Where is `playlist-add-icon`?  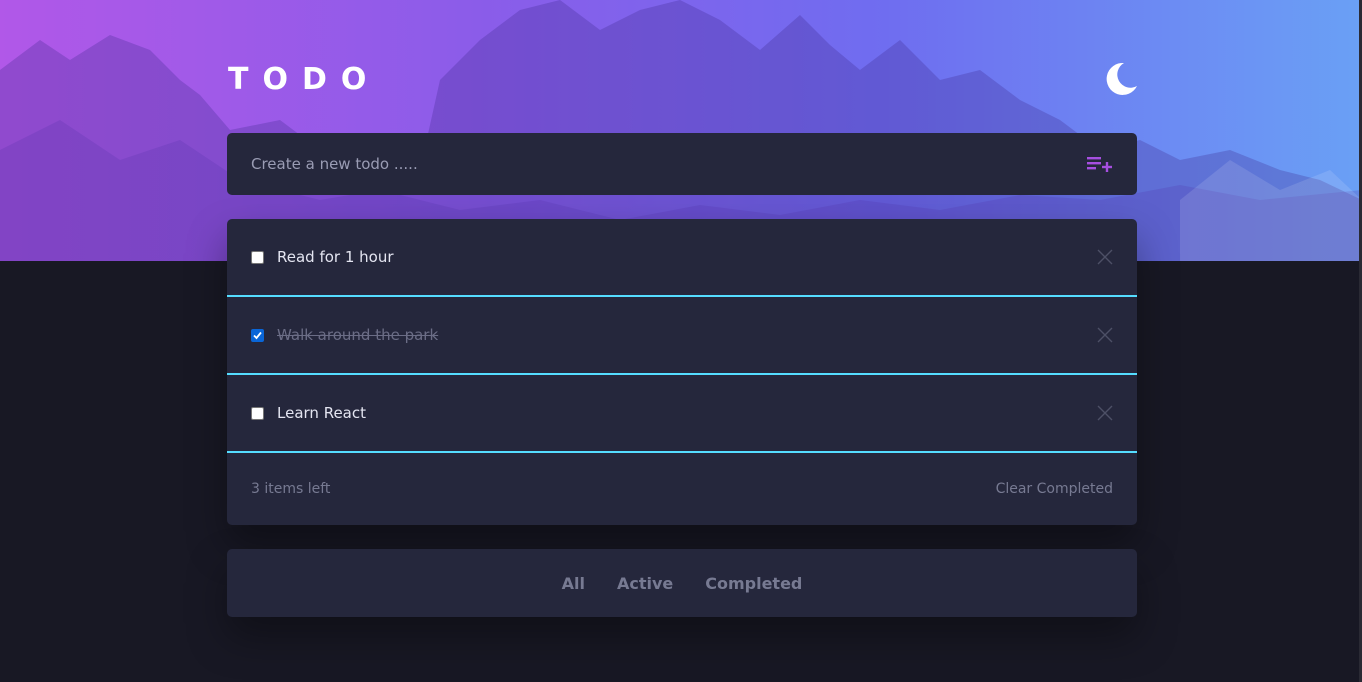
playlist-add-icon is located at coordinates (1099, 164).